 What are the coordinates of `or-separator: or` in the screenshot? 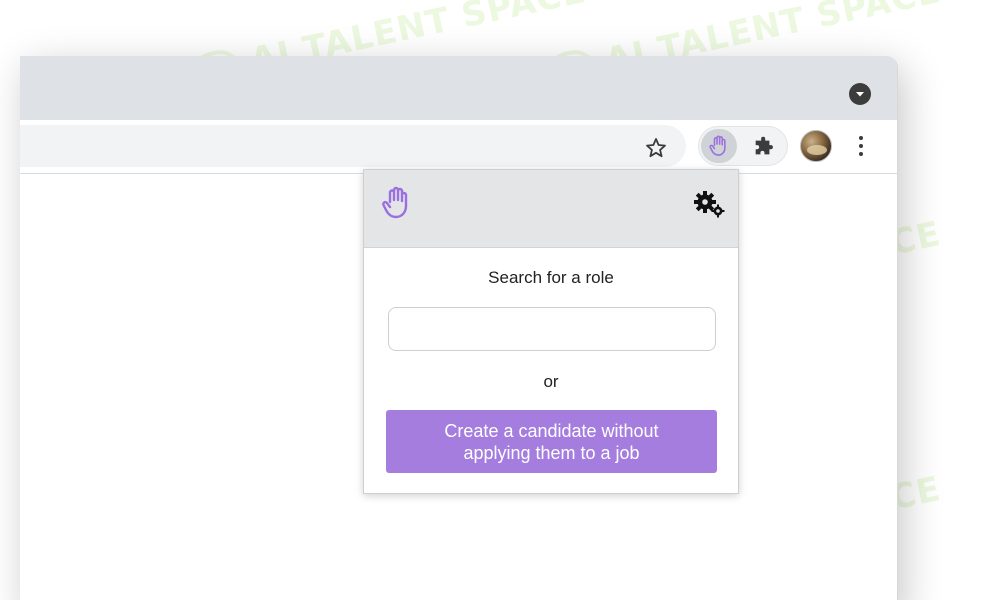 It's located at (551, 381).